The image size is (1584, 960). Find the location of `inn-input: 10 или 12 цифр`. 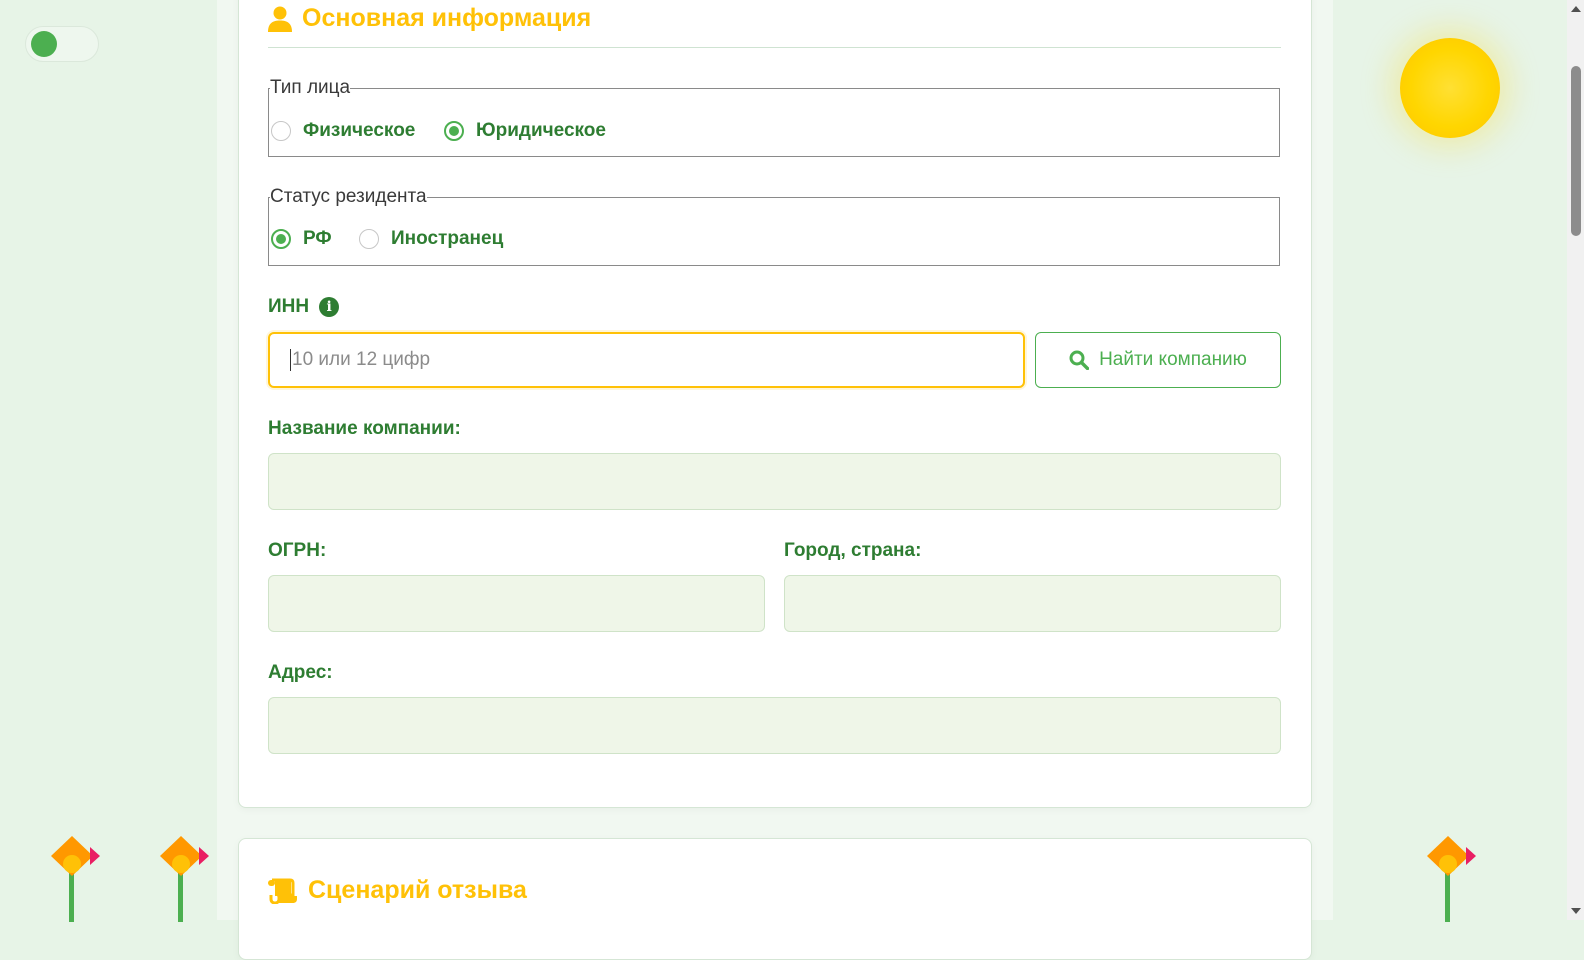

inn-input: 10 или 12 цифр is located at coordinates (646, 360).